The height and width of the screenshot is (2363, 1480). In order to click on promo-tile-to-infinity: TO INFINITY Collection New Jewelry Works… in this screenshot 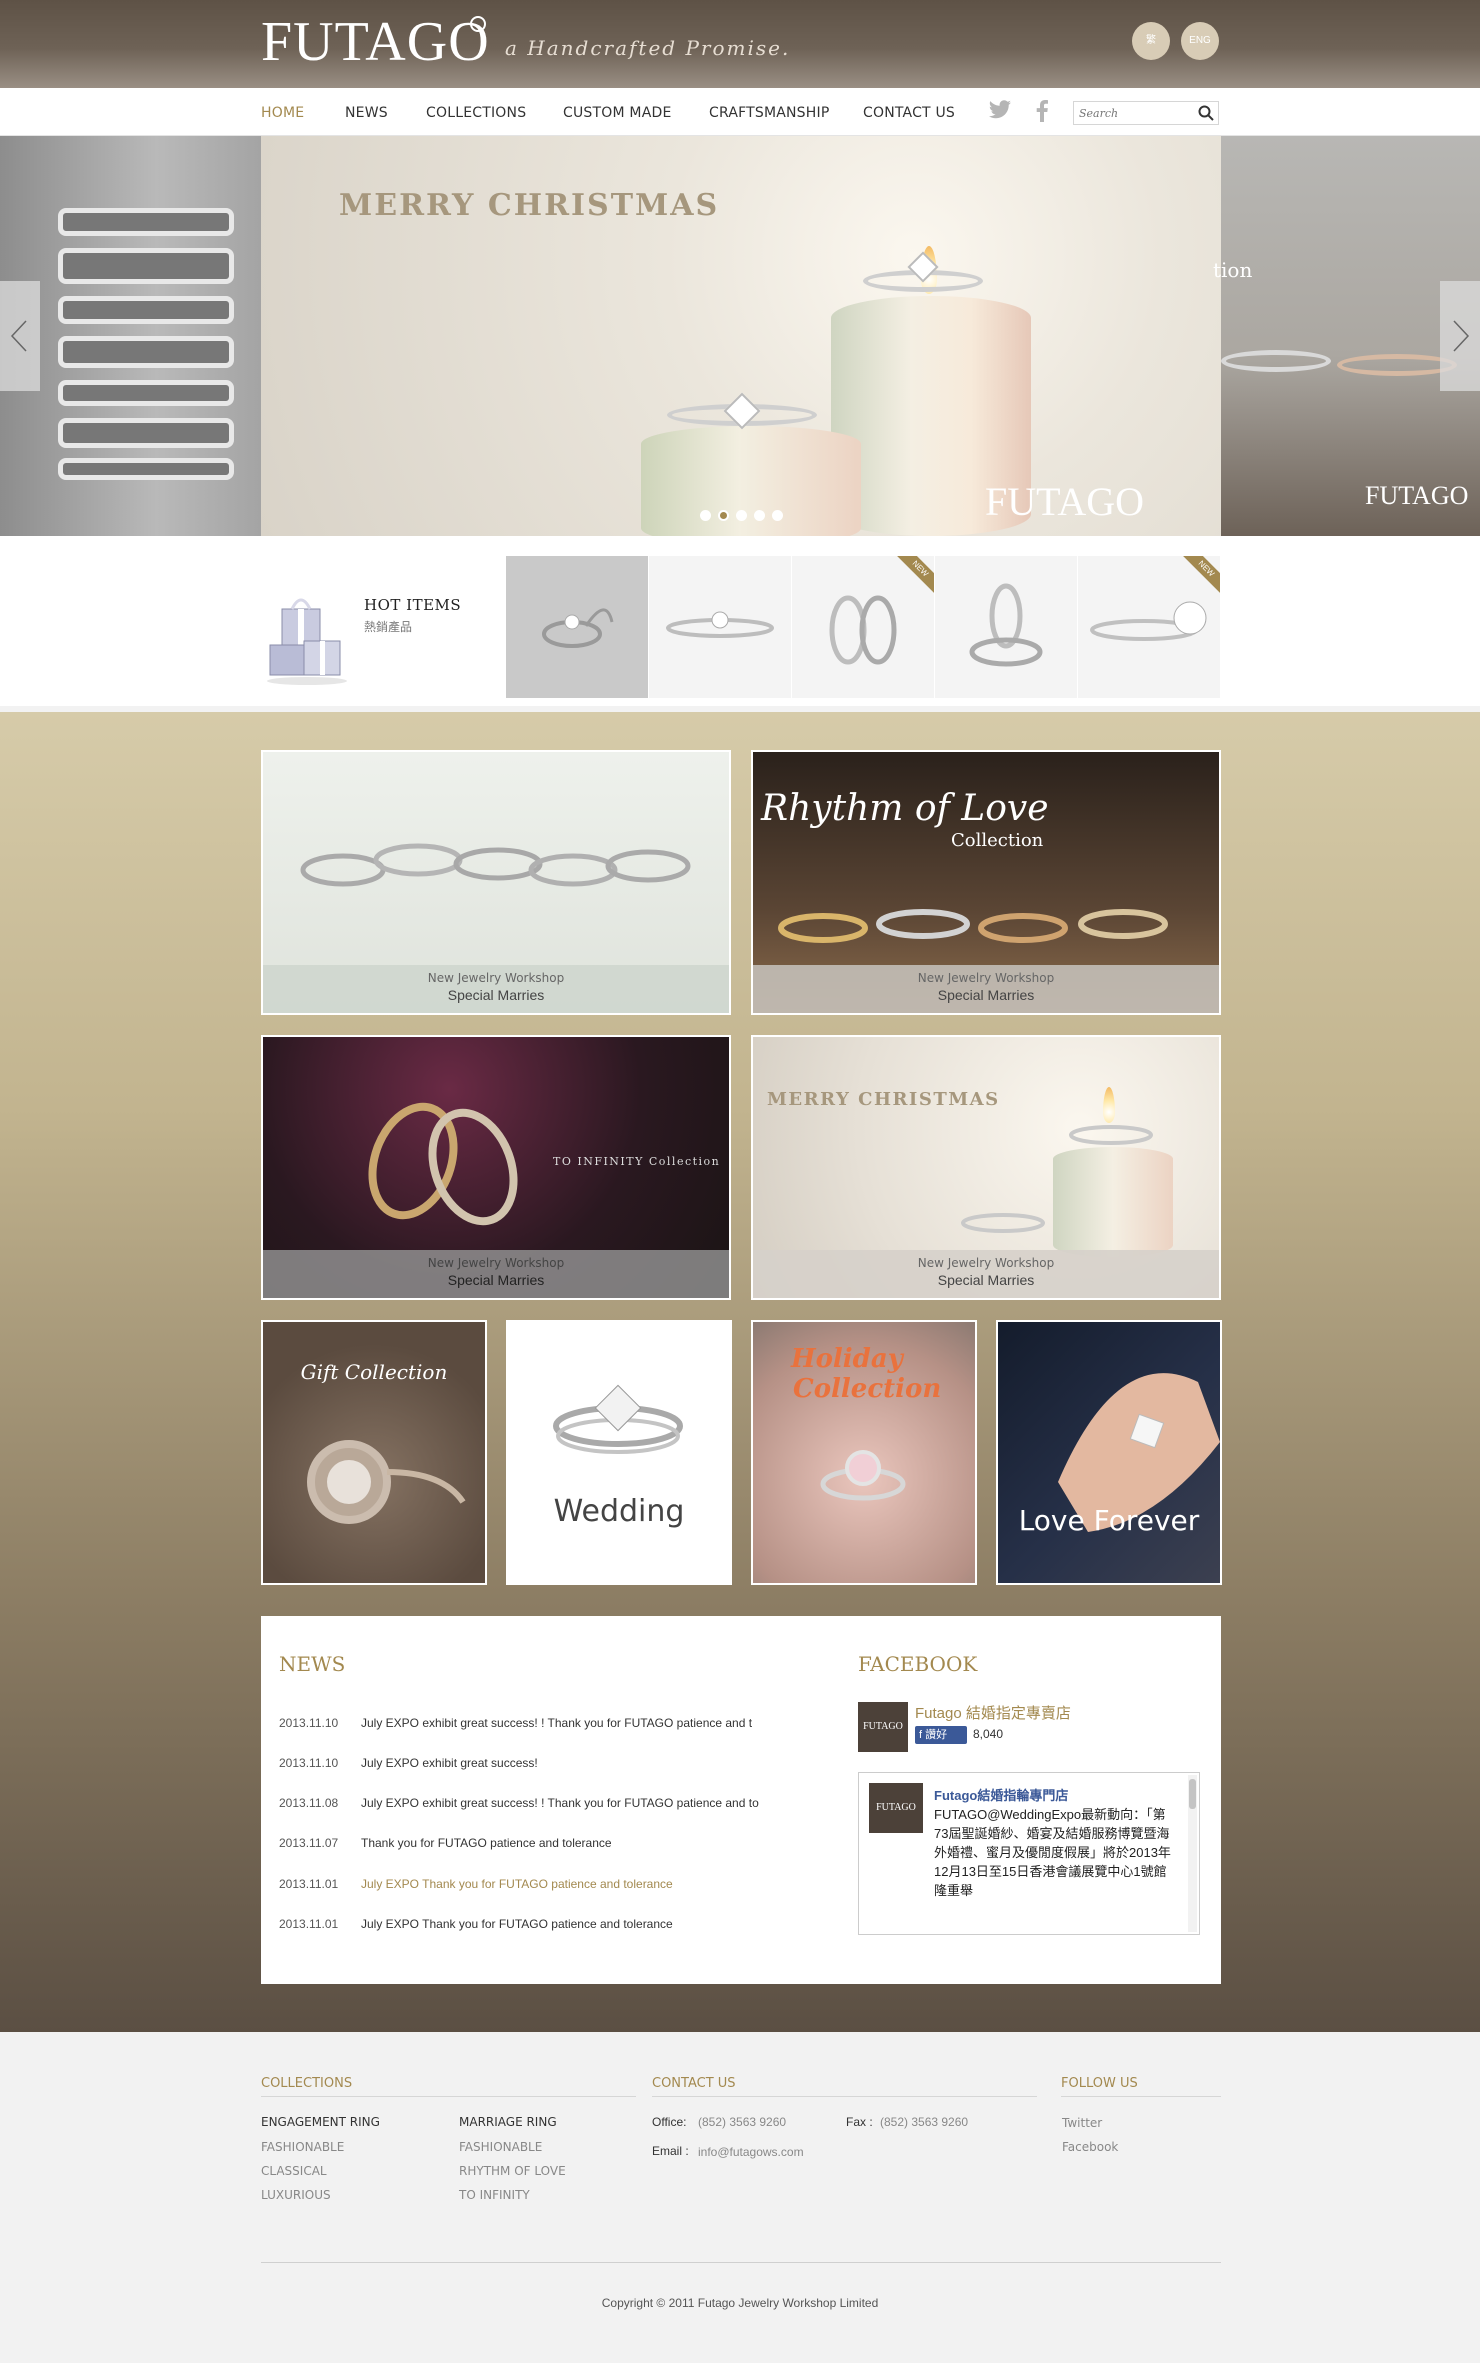, I will do `click(496, 1167)`.